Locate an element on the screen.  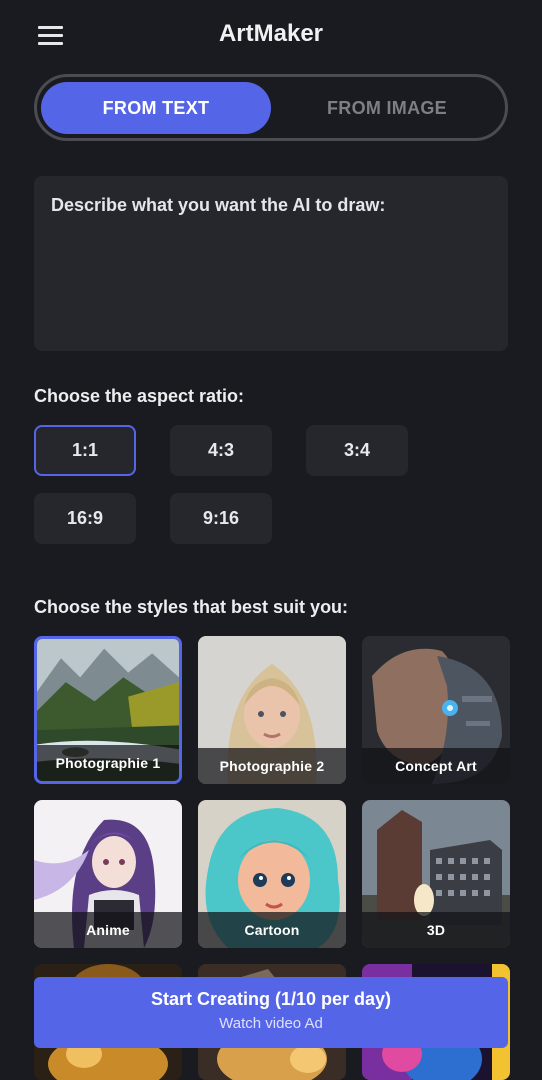
mode-segmented-control: FROM TEXT FROM IMAGE is located at coordinates (271, 107).